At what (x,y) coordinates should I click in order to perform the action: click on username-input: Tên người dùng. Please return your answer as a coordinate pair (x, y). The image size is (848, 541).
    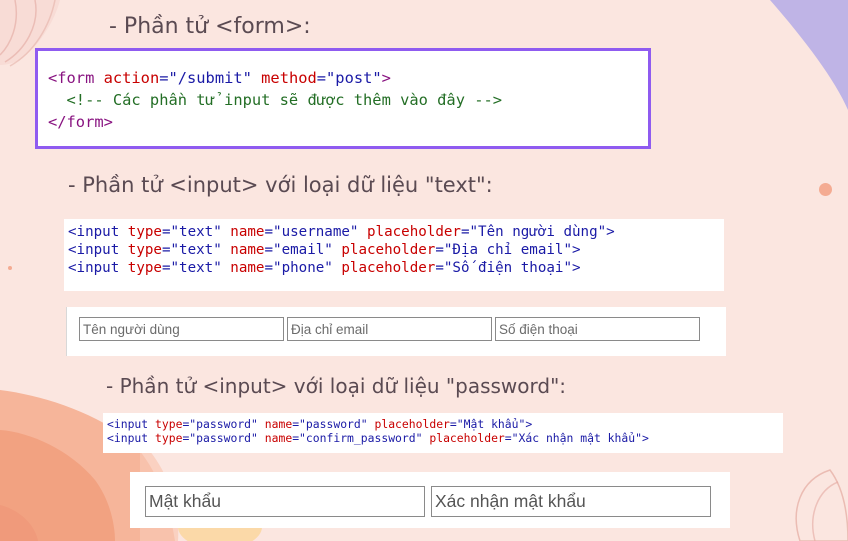
    Looking at the image, I should click on (181, 329).